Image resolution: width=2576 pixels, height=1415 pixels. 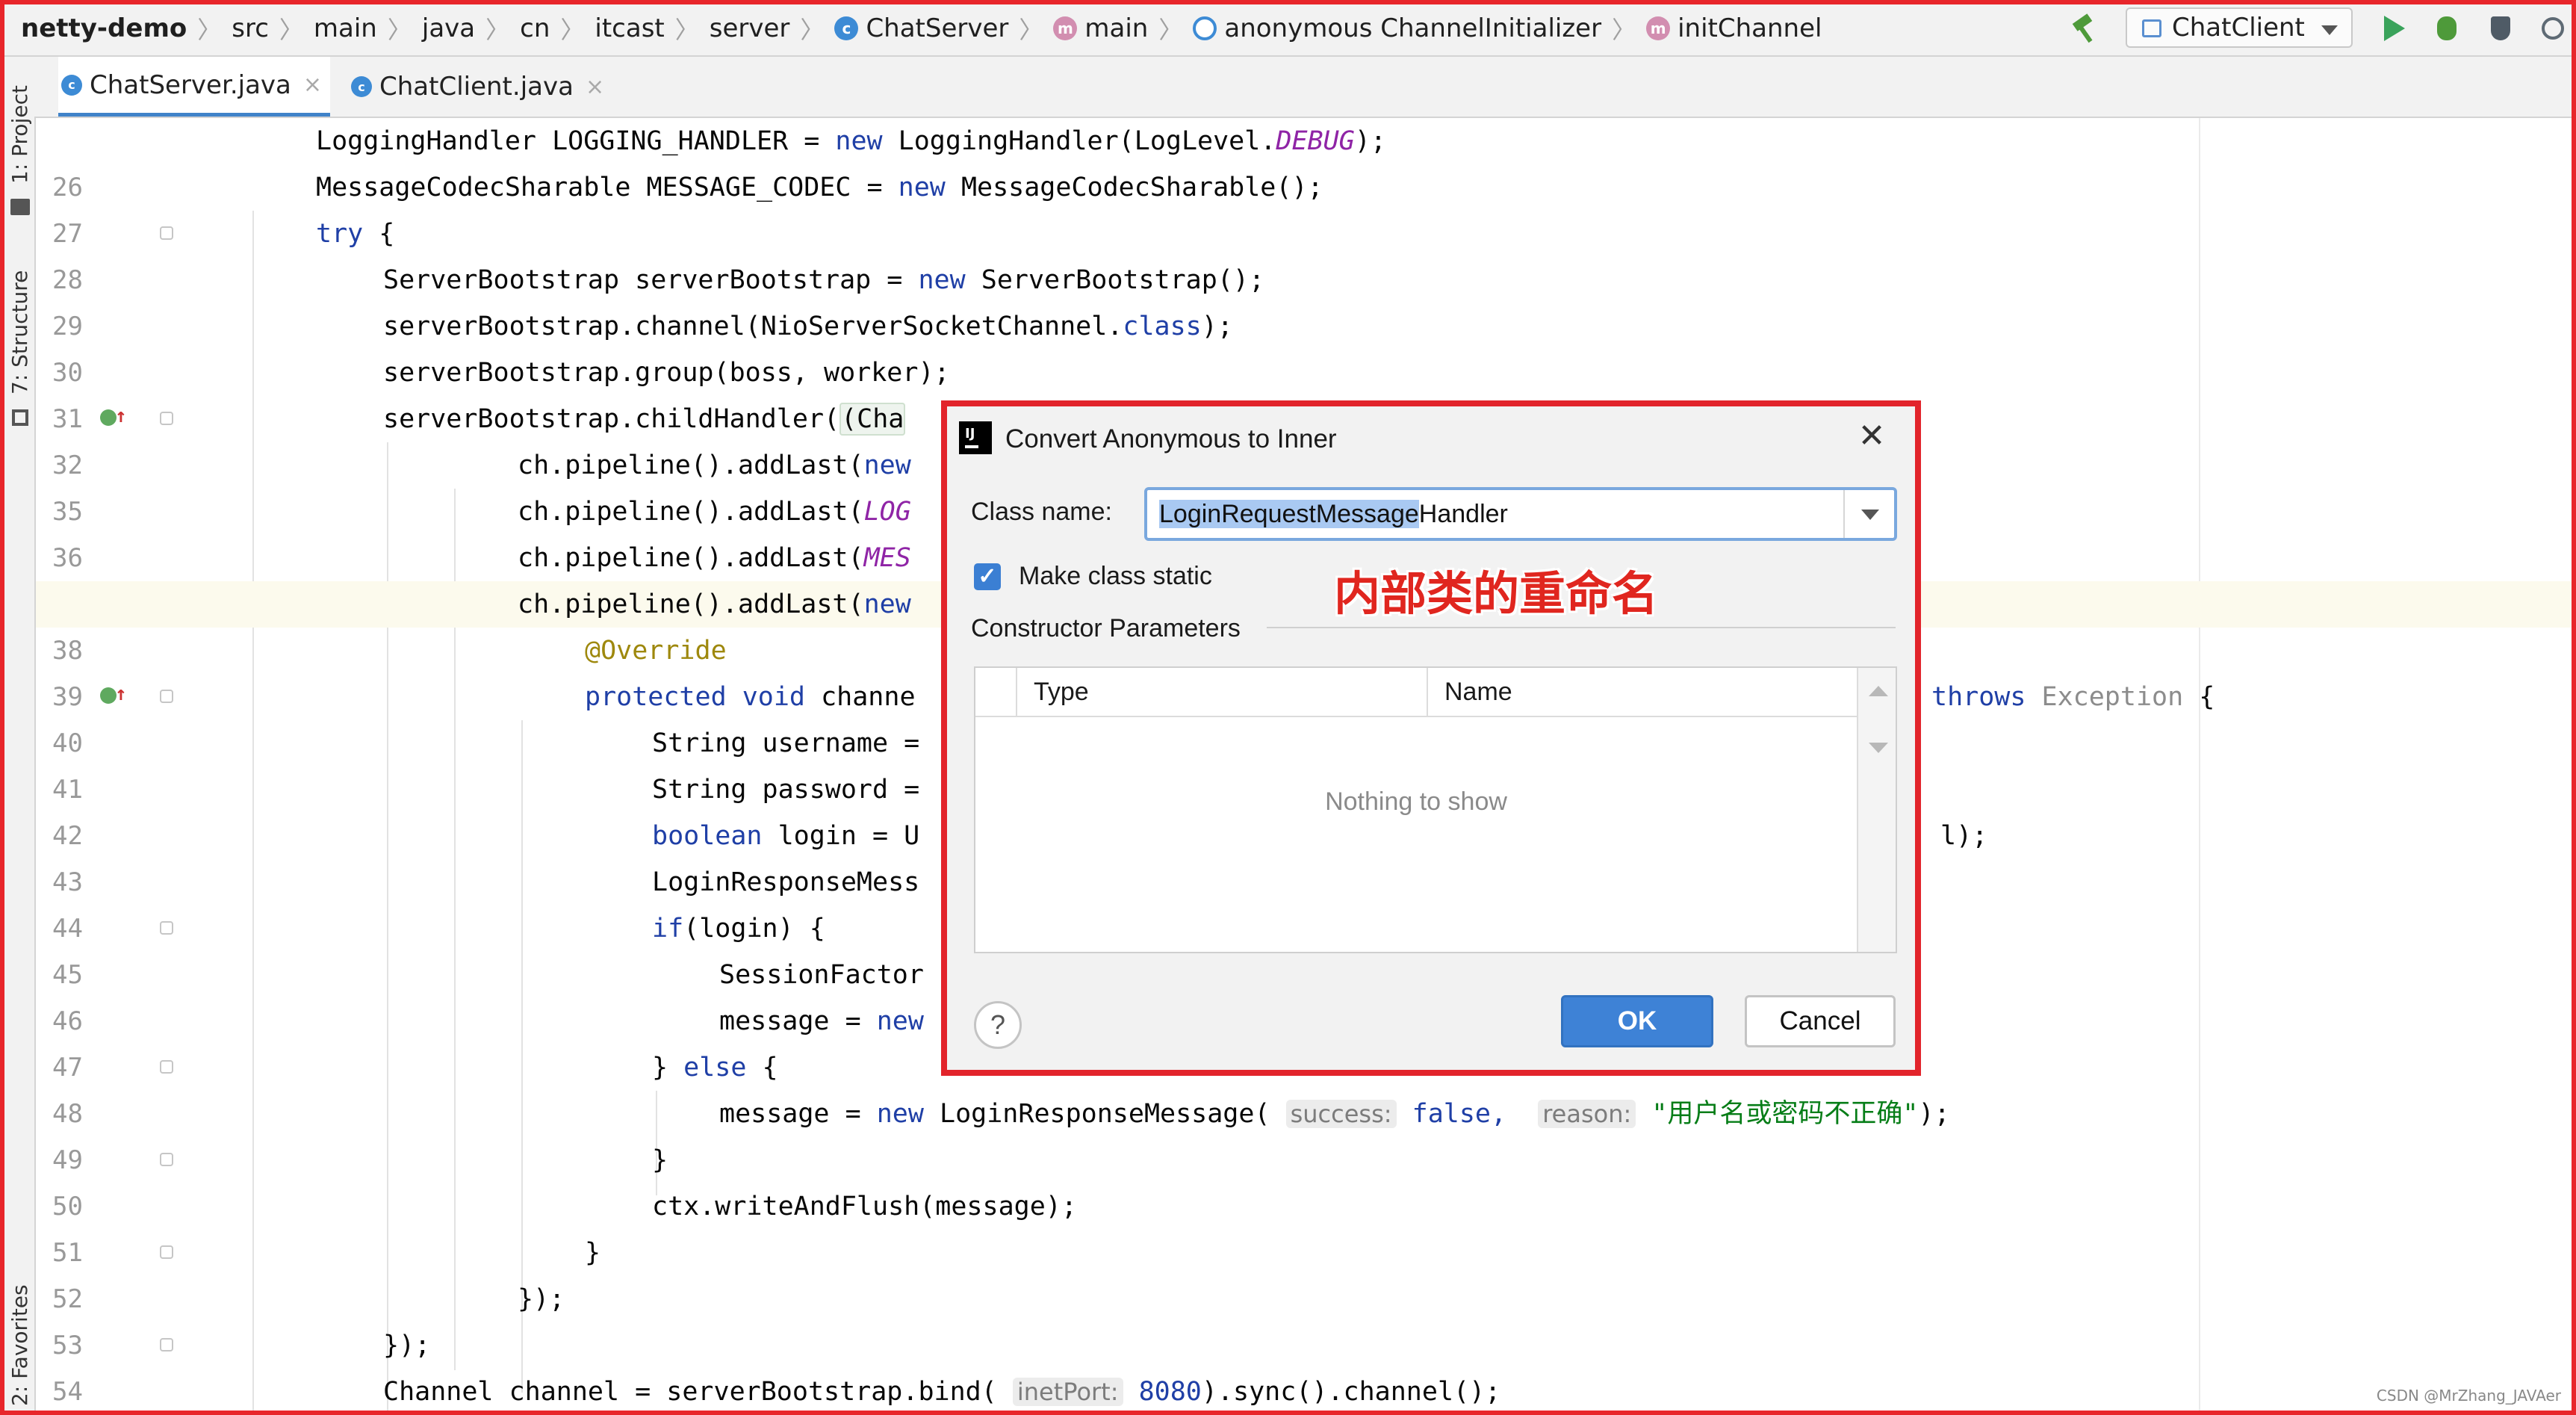 I want to click on move-up-icon, so click(x=1879, y=691).